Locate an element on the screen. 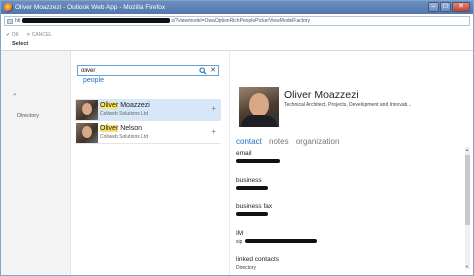 This screenshot has height=276, width=474. site-identity-icon is located at coordinates (10, 21).